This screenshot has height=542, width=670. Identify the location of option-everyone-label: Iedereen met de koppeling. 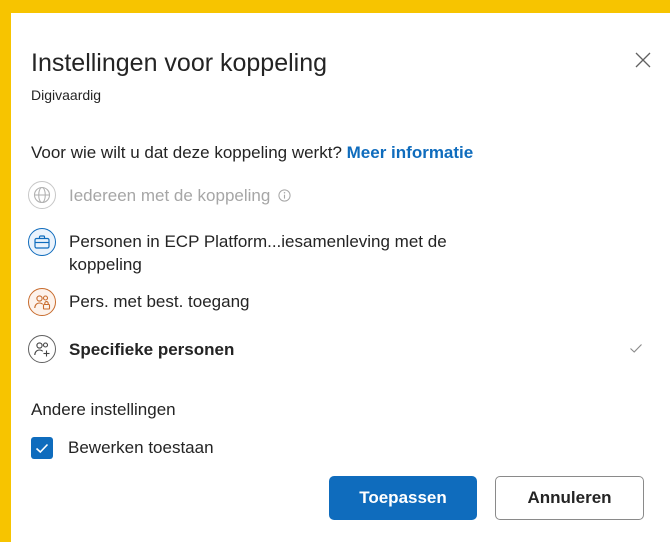
(170, 195).